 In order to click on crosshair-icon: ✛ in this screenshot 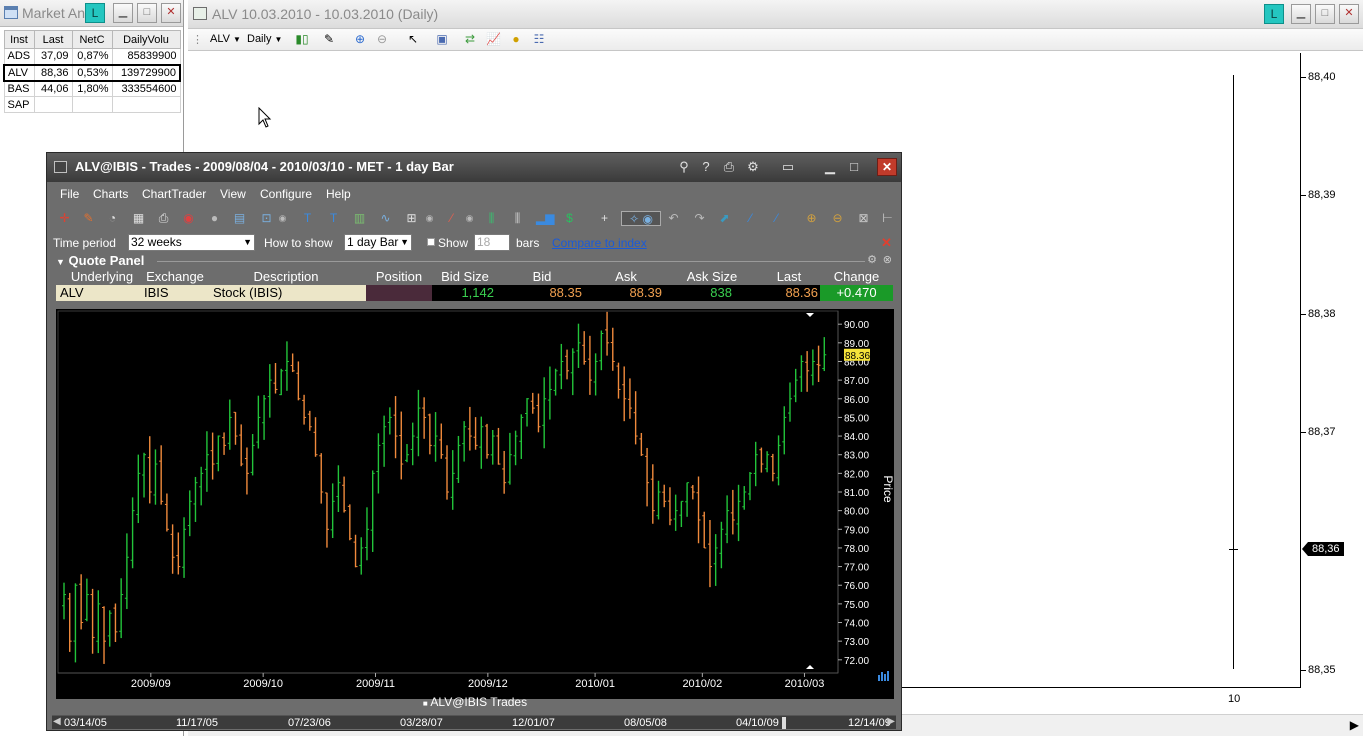, I will do `click(64, 218)`.